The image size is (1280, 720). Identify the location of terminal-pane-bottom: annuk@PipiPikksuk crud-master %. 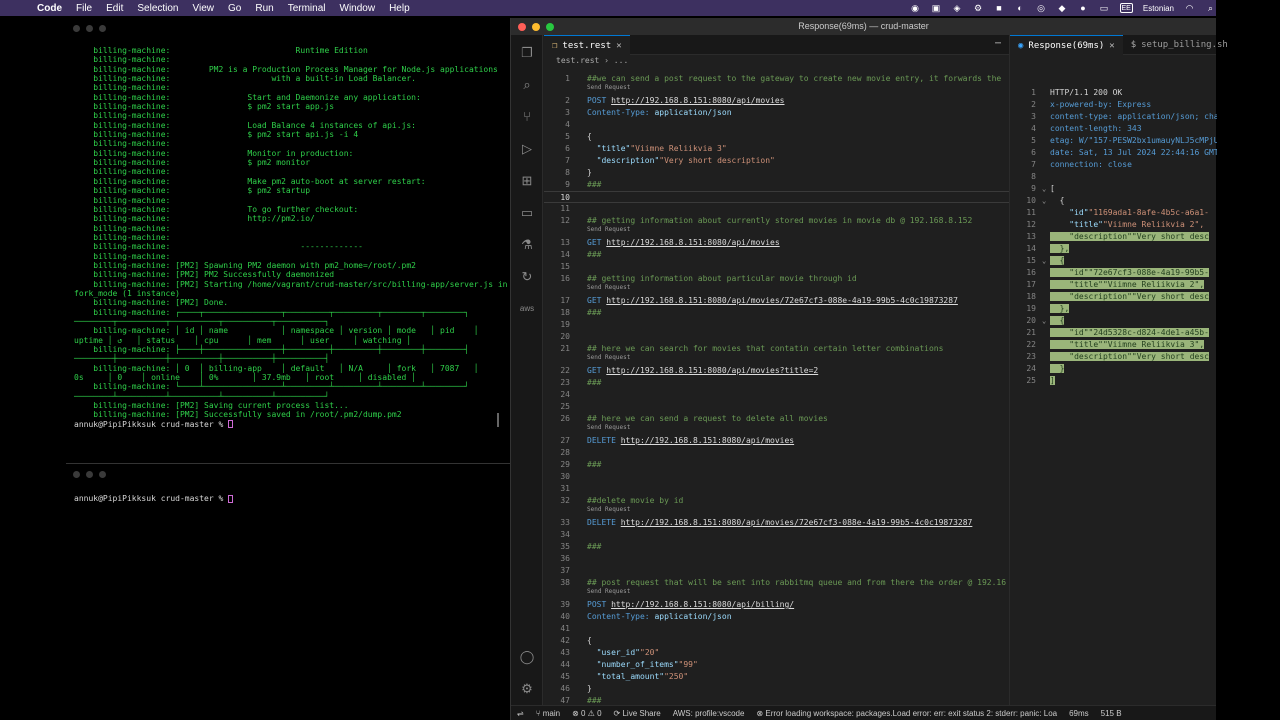
(288, 591).